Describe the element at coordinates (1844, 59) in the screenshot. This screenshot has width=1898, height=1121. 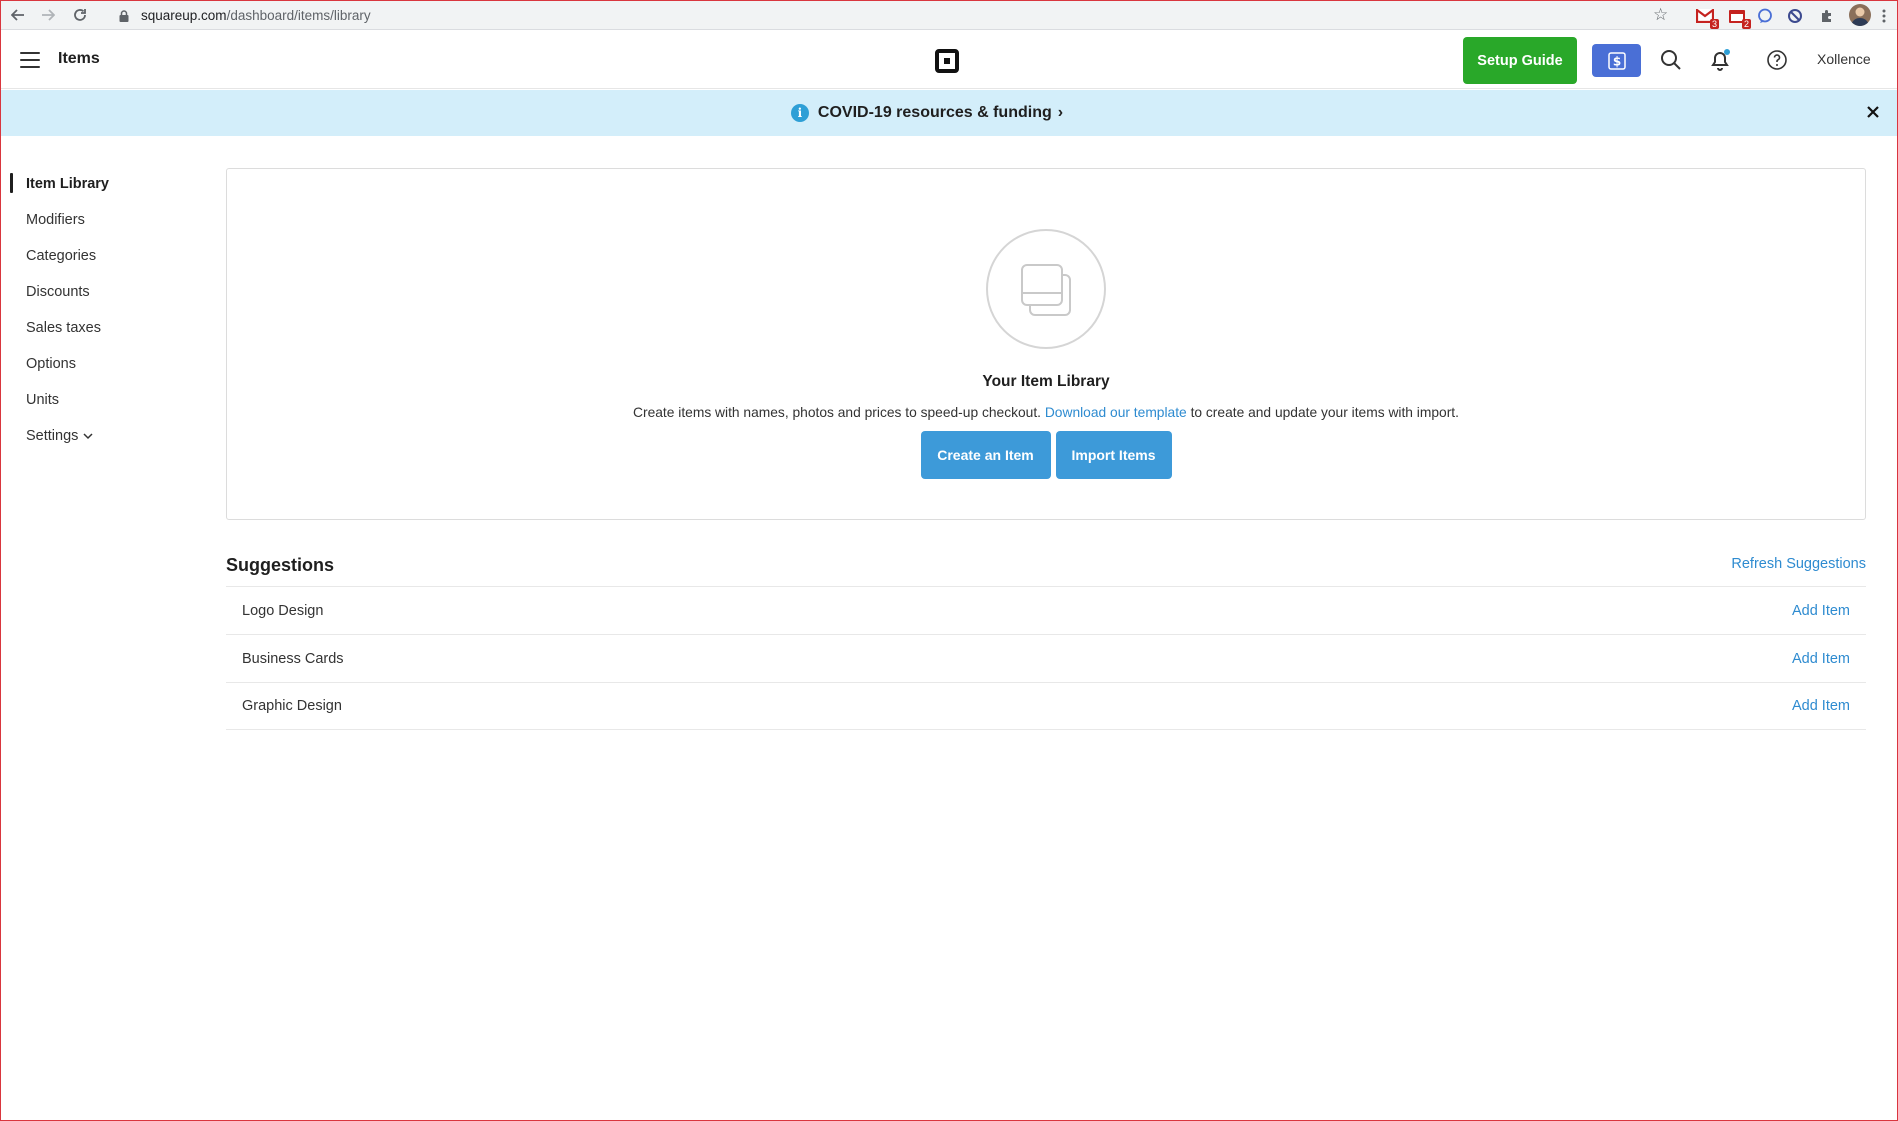
I see `user-name: Xollence` at that location.